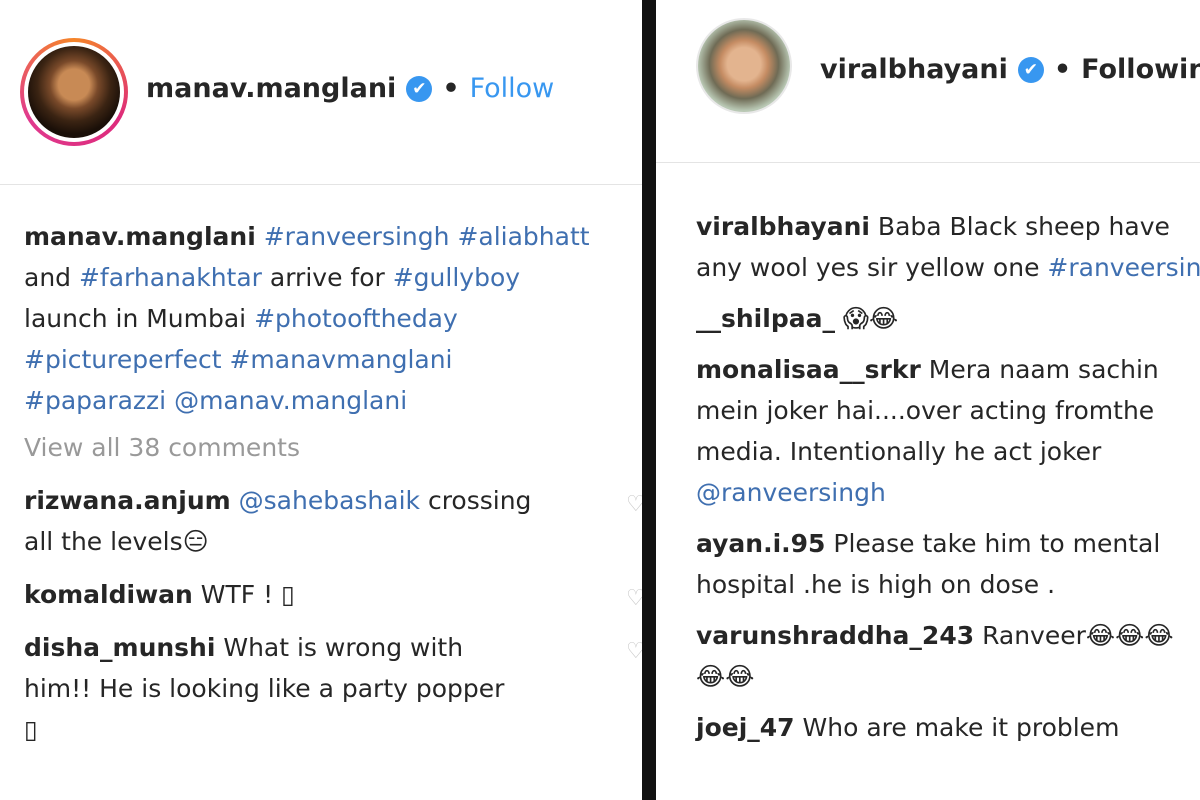  What do you see at coordinates (333, 729) in the screenshot?
I see `text-line: ▯` at bounding box center [333, 729].